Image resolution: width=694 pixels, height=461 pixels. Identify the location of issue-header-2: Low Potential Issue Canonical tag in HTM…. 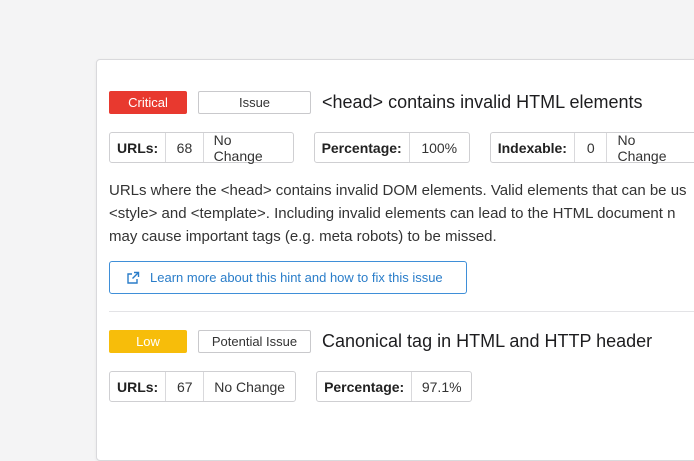
(380, 341).